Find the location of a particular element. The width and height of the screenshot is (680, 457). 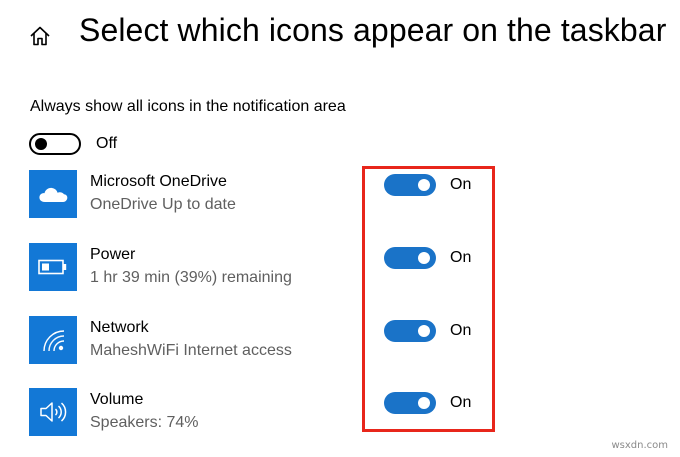

always-show-toggle is located at coordinates (55, 144).